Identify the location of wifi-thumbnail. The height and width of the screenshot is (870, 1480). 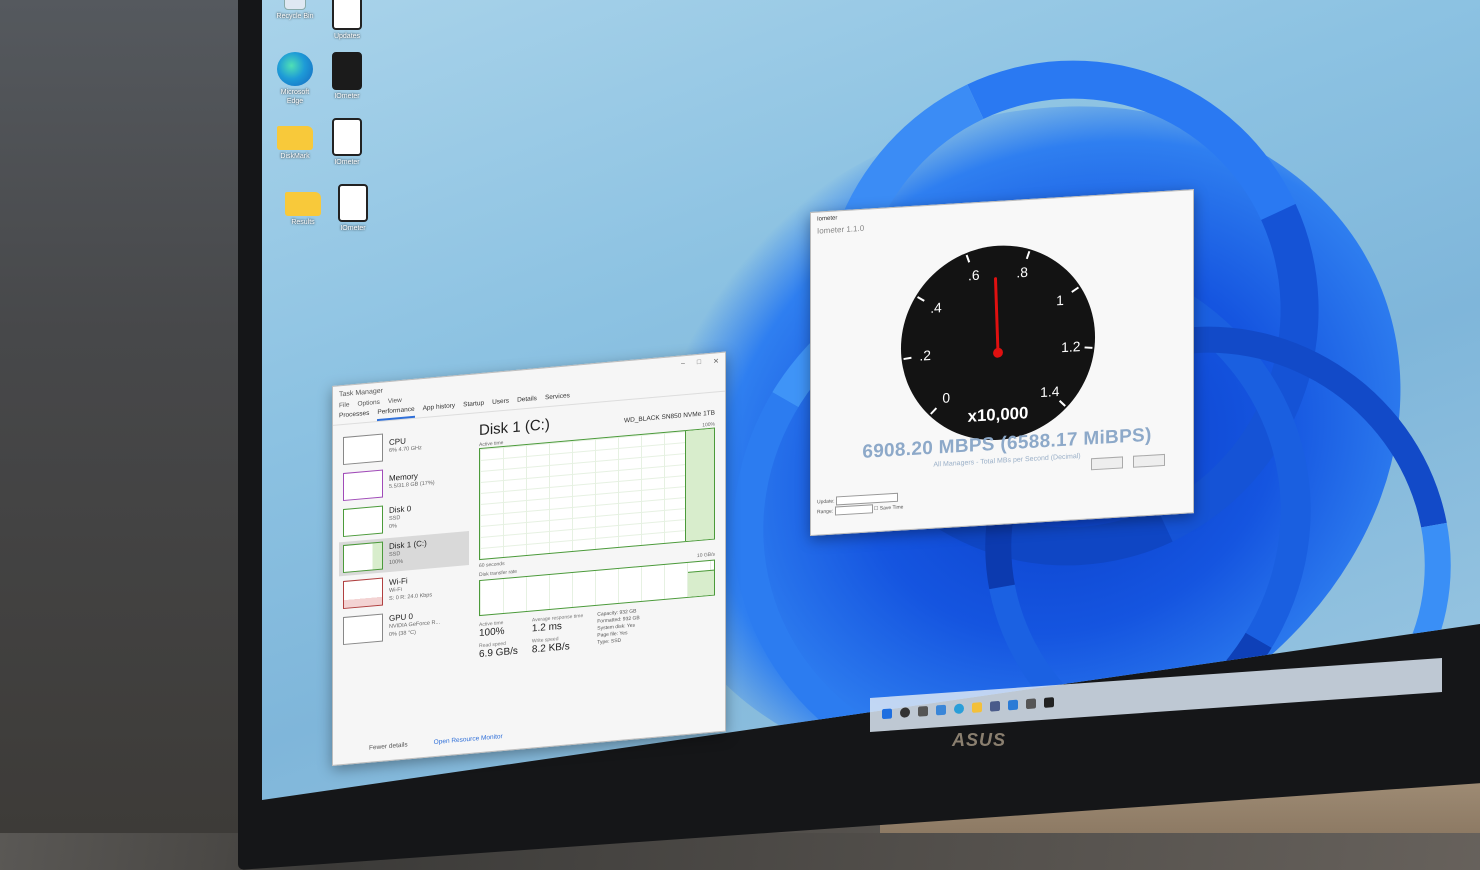
(363, 593).